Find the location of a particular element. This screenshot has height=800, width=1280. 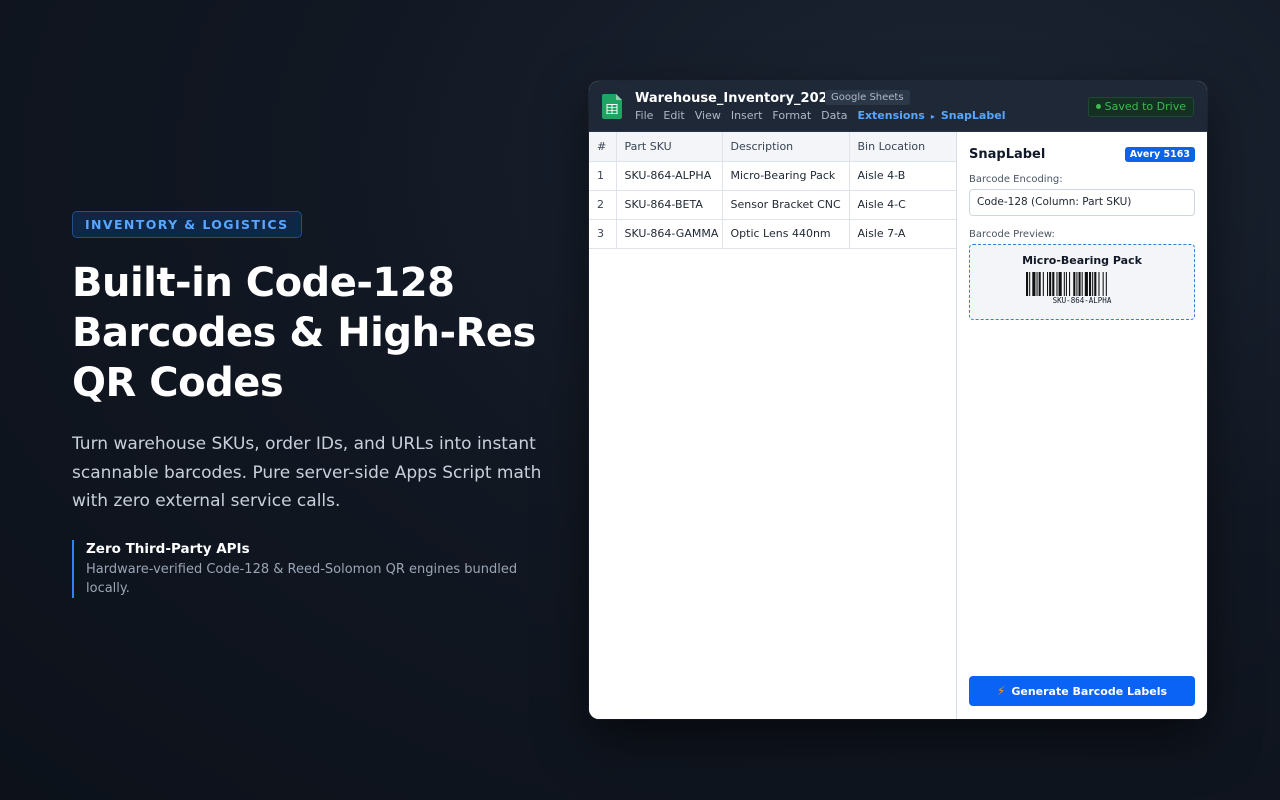

description-cell: Optic Lens 440nm is located at coordinates (786, 234).